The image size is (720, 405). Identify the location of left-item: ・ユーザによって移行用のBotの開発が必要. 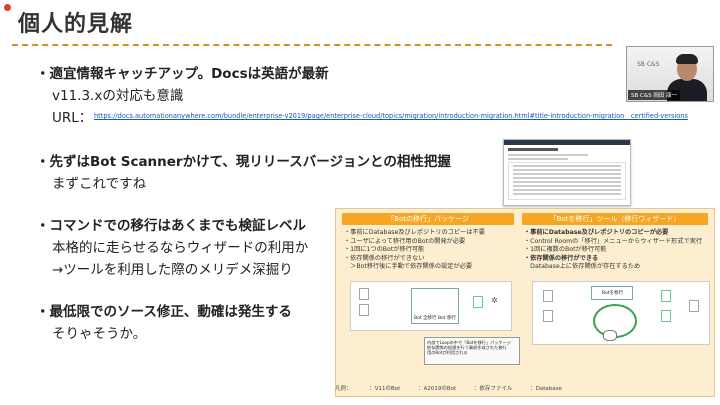
(405, 241).